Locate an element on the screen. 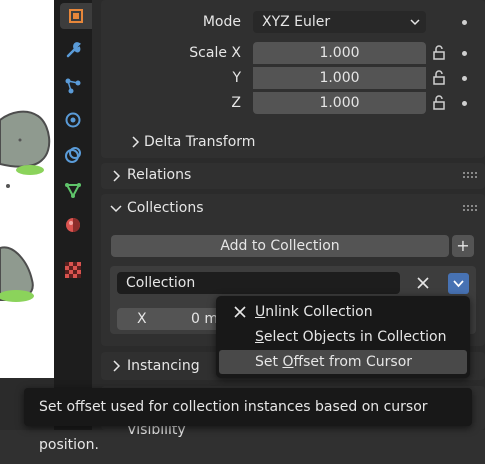 The image size is (485, 464). mode-label: Mode is located at coordinates (221, 22).